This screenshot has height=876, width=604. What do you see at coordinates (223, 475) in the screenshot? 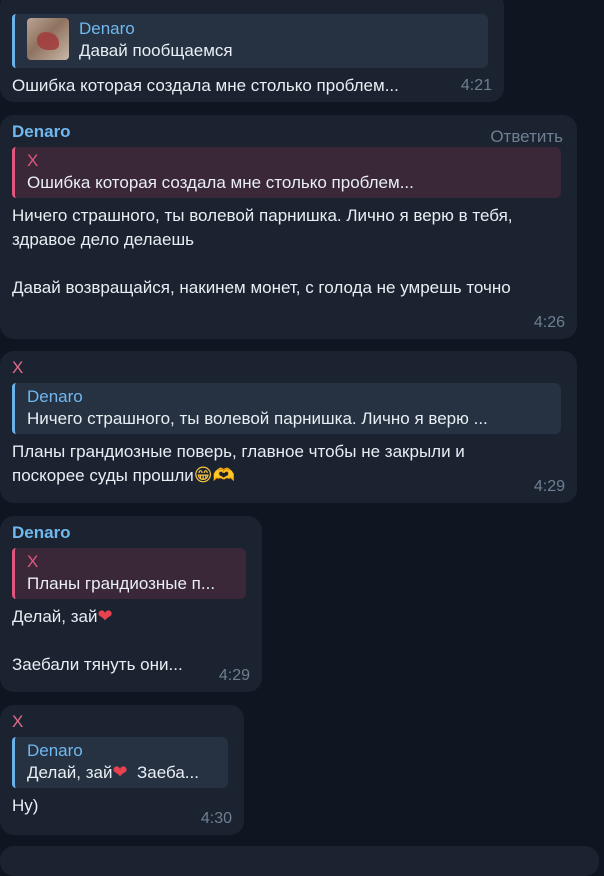
I see `heart-hands-emoji-icon: 🫶` at bounding box center [223, 475].